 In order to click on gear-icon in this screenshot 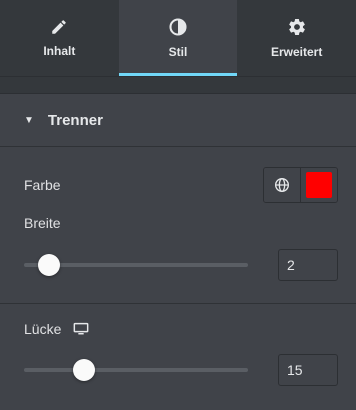, I will do `click(296, 27)`.